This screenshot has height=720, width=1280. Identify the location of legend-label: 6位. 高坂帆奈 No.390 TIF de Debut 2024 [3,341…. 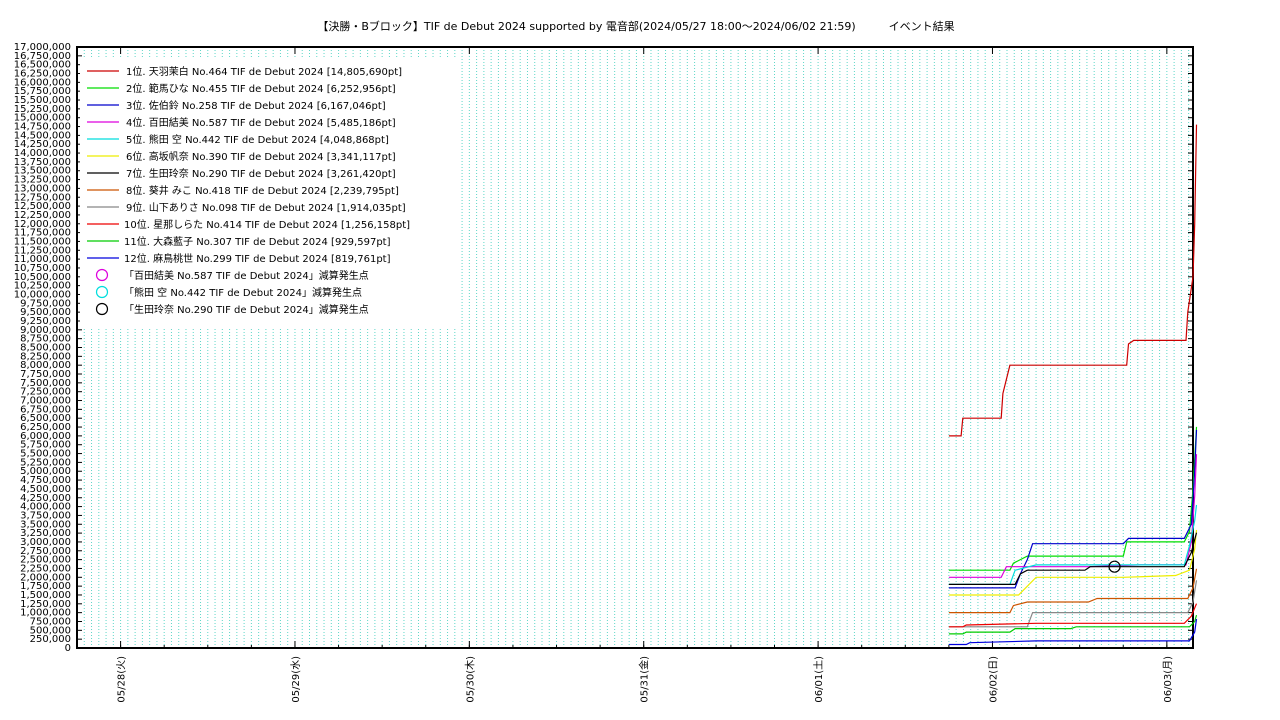
(261, 156).